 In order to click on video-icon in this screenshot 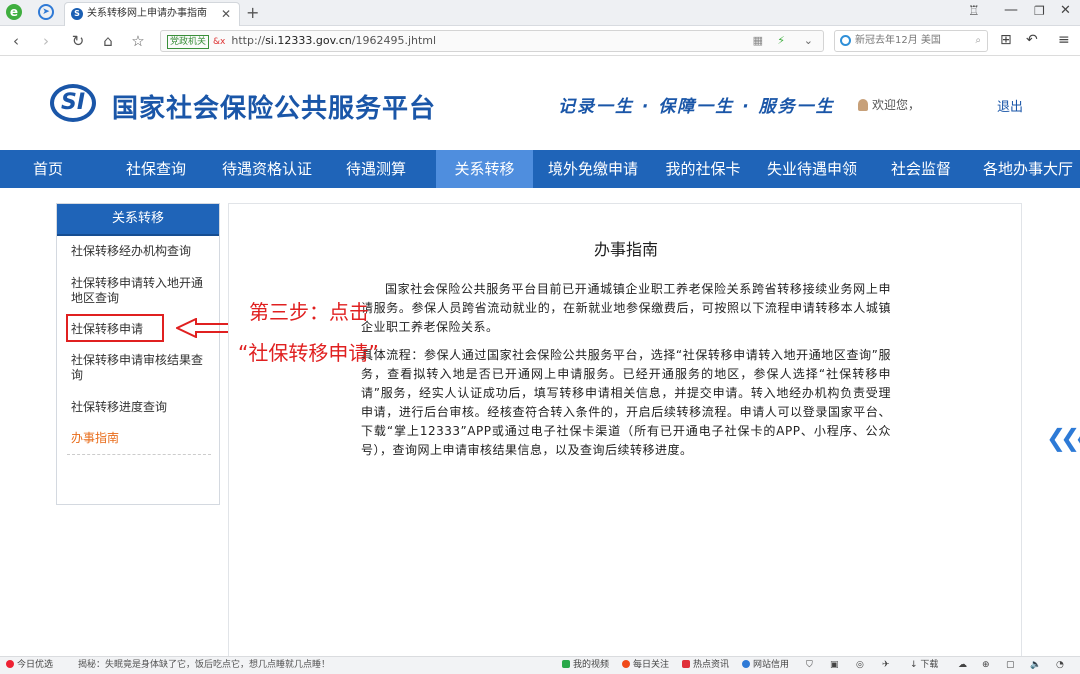, I will do `click(566, 664)`.